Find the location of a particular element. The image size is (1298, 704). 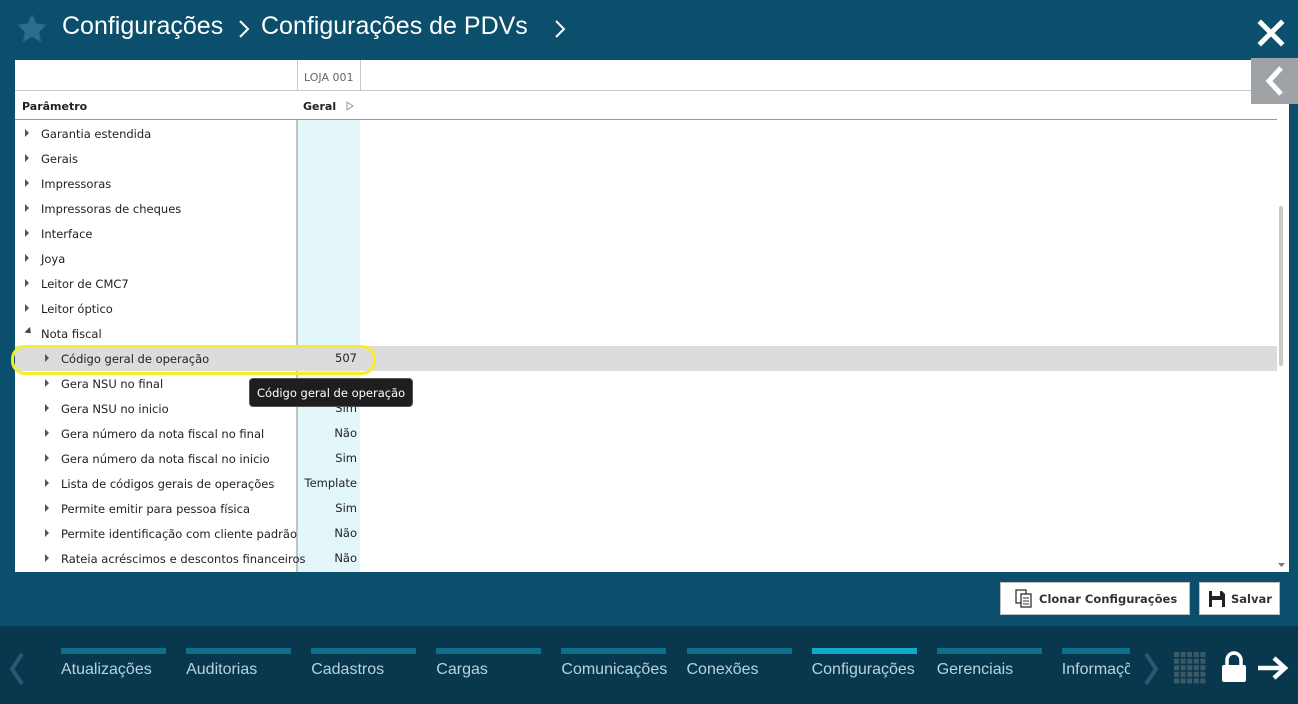

tooltip: Código geral de operação is located at coordinates (331, 392).